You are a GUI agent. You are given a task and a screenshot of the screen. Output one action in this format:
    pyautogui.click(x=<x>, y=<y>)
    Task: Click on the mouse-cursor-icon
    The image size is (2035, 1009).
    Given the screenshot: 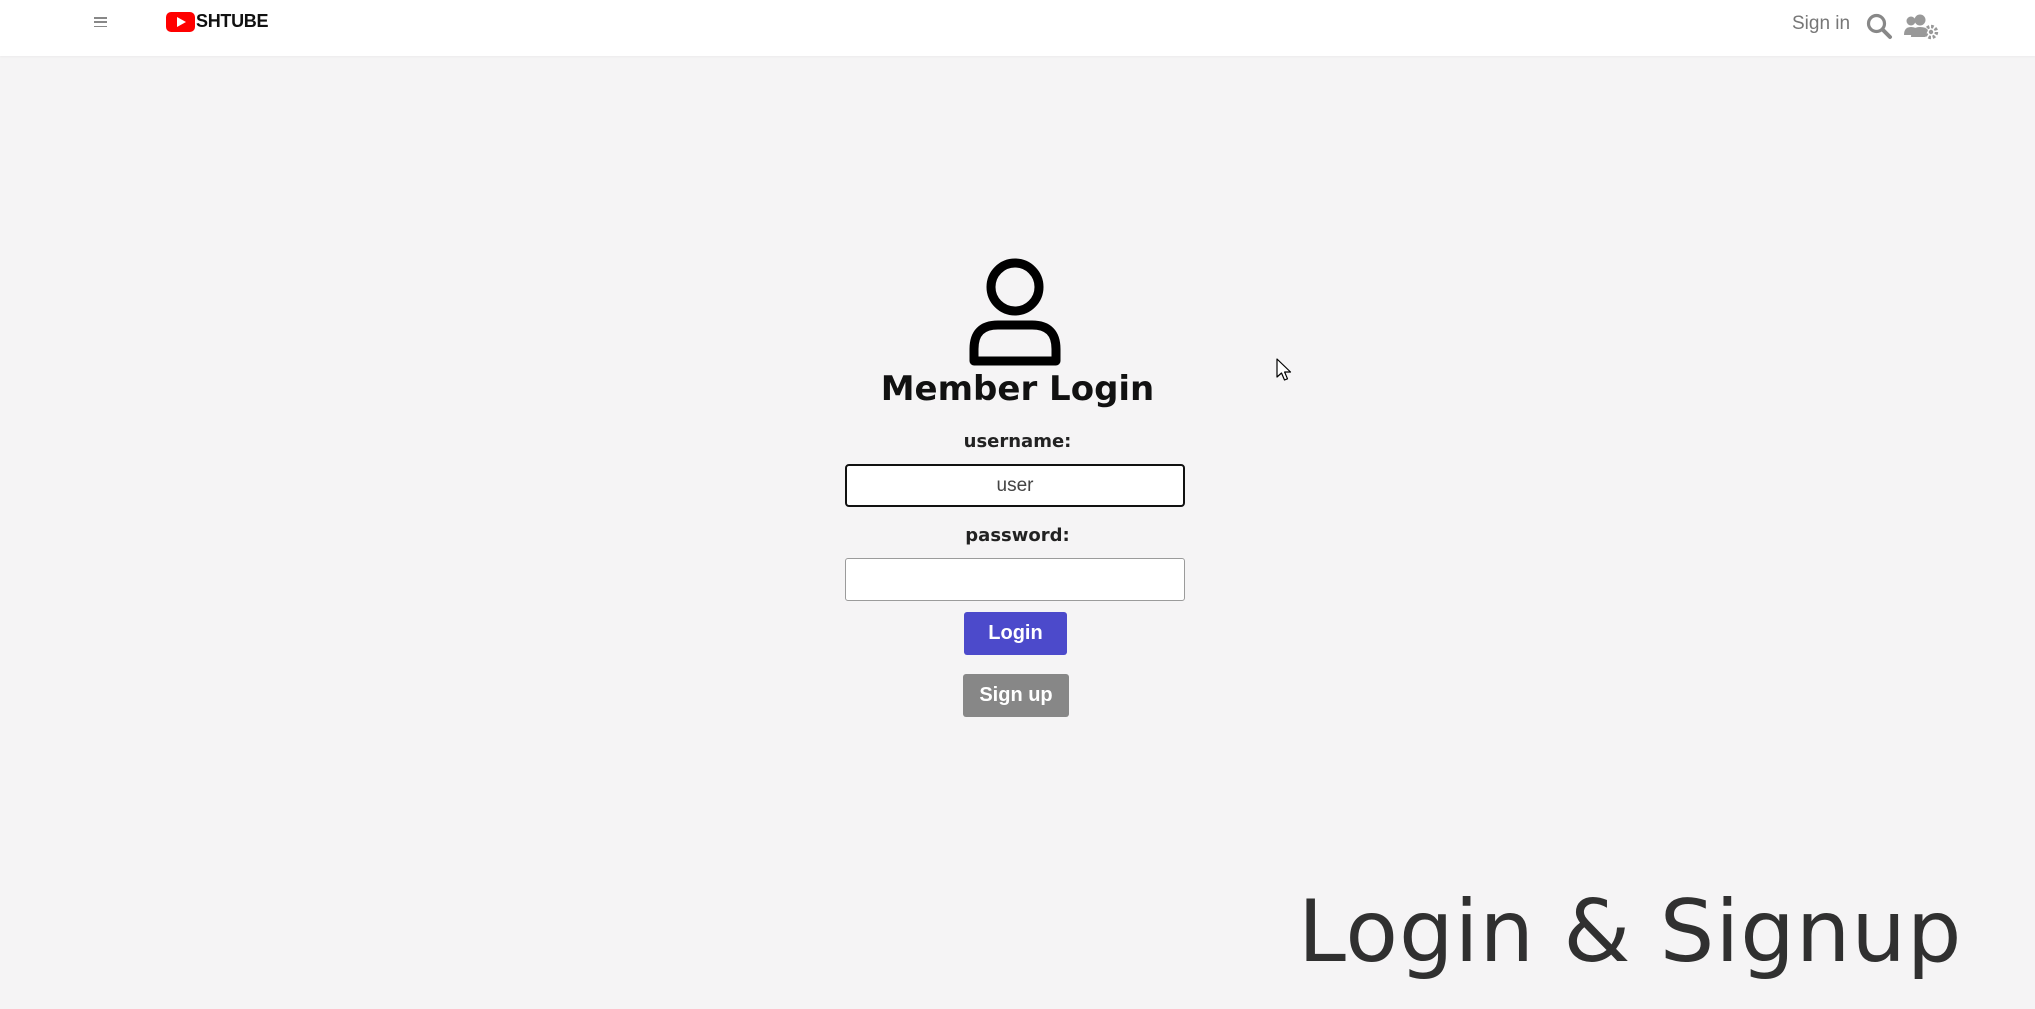 What is the action you would take?
    pyautogui.click(x=1285, y=370)
    